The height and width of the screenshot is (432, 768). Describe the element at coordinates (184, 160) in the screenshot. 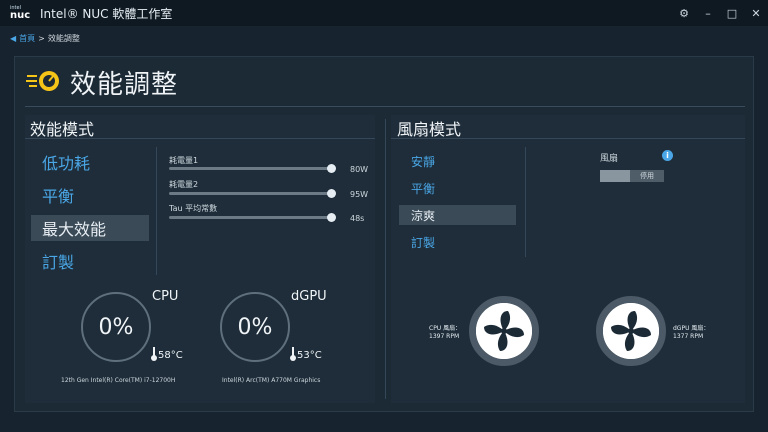

I see `slider-label-power1: 耗電量1` at that location.